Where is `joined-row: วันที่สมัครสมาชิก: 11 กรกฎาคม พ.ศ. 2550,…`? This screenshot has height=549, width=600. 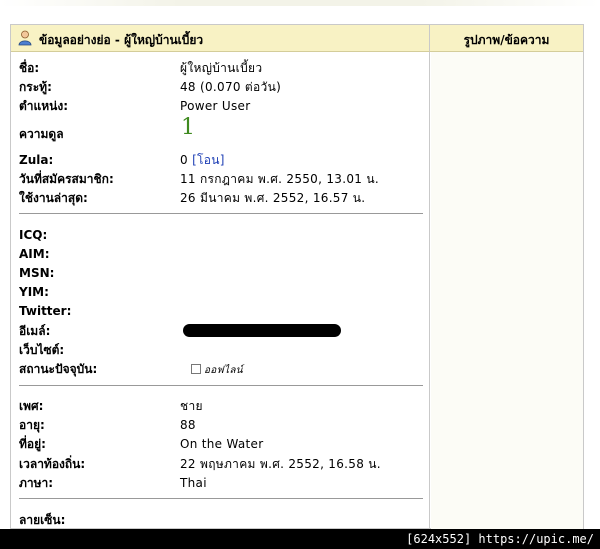 joined-row: วันที่สมัครสมาชิก: 11 กรกฎาคม พ.ศ. 2550,… is located at coordinates (219, 179).